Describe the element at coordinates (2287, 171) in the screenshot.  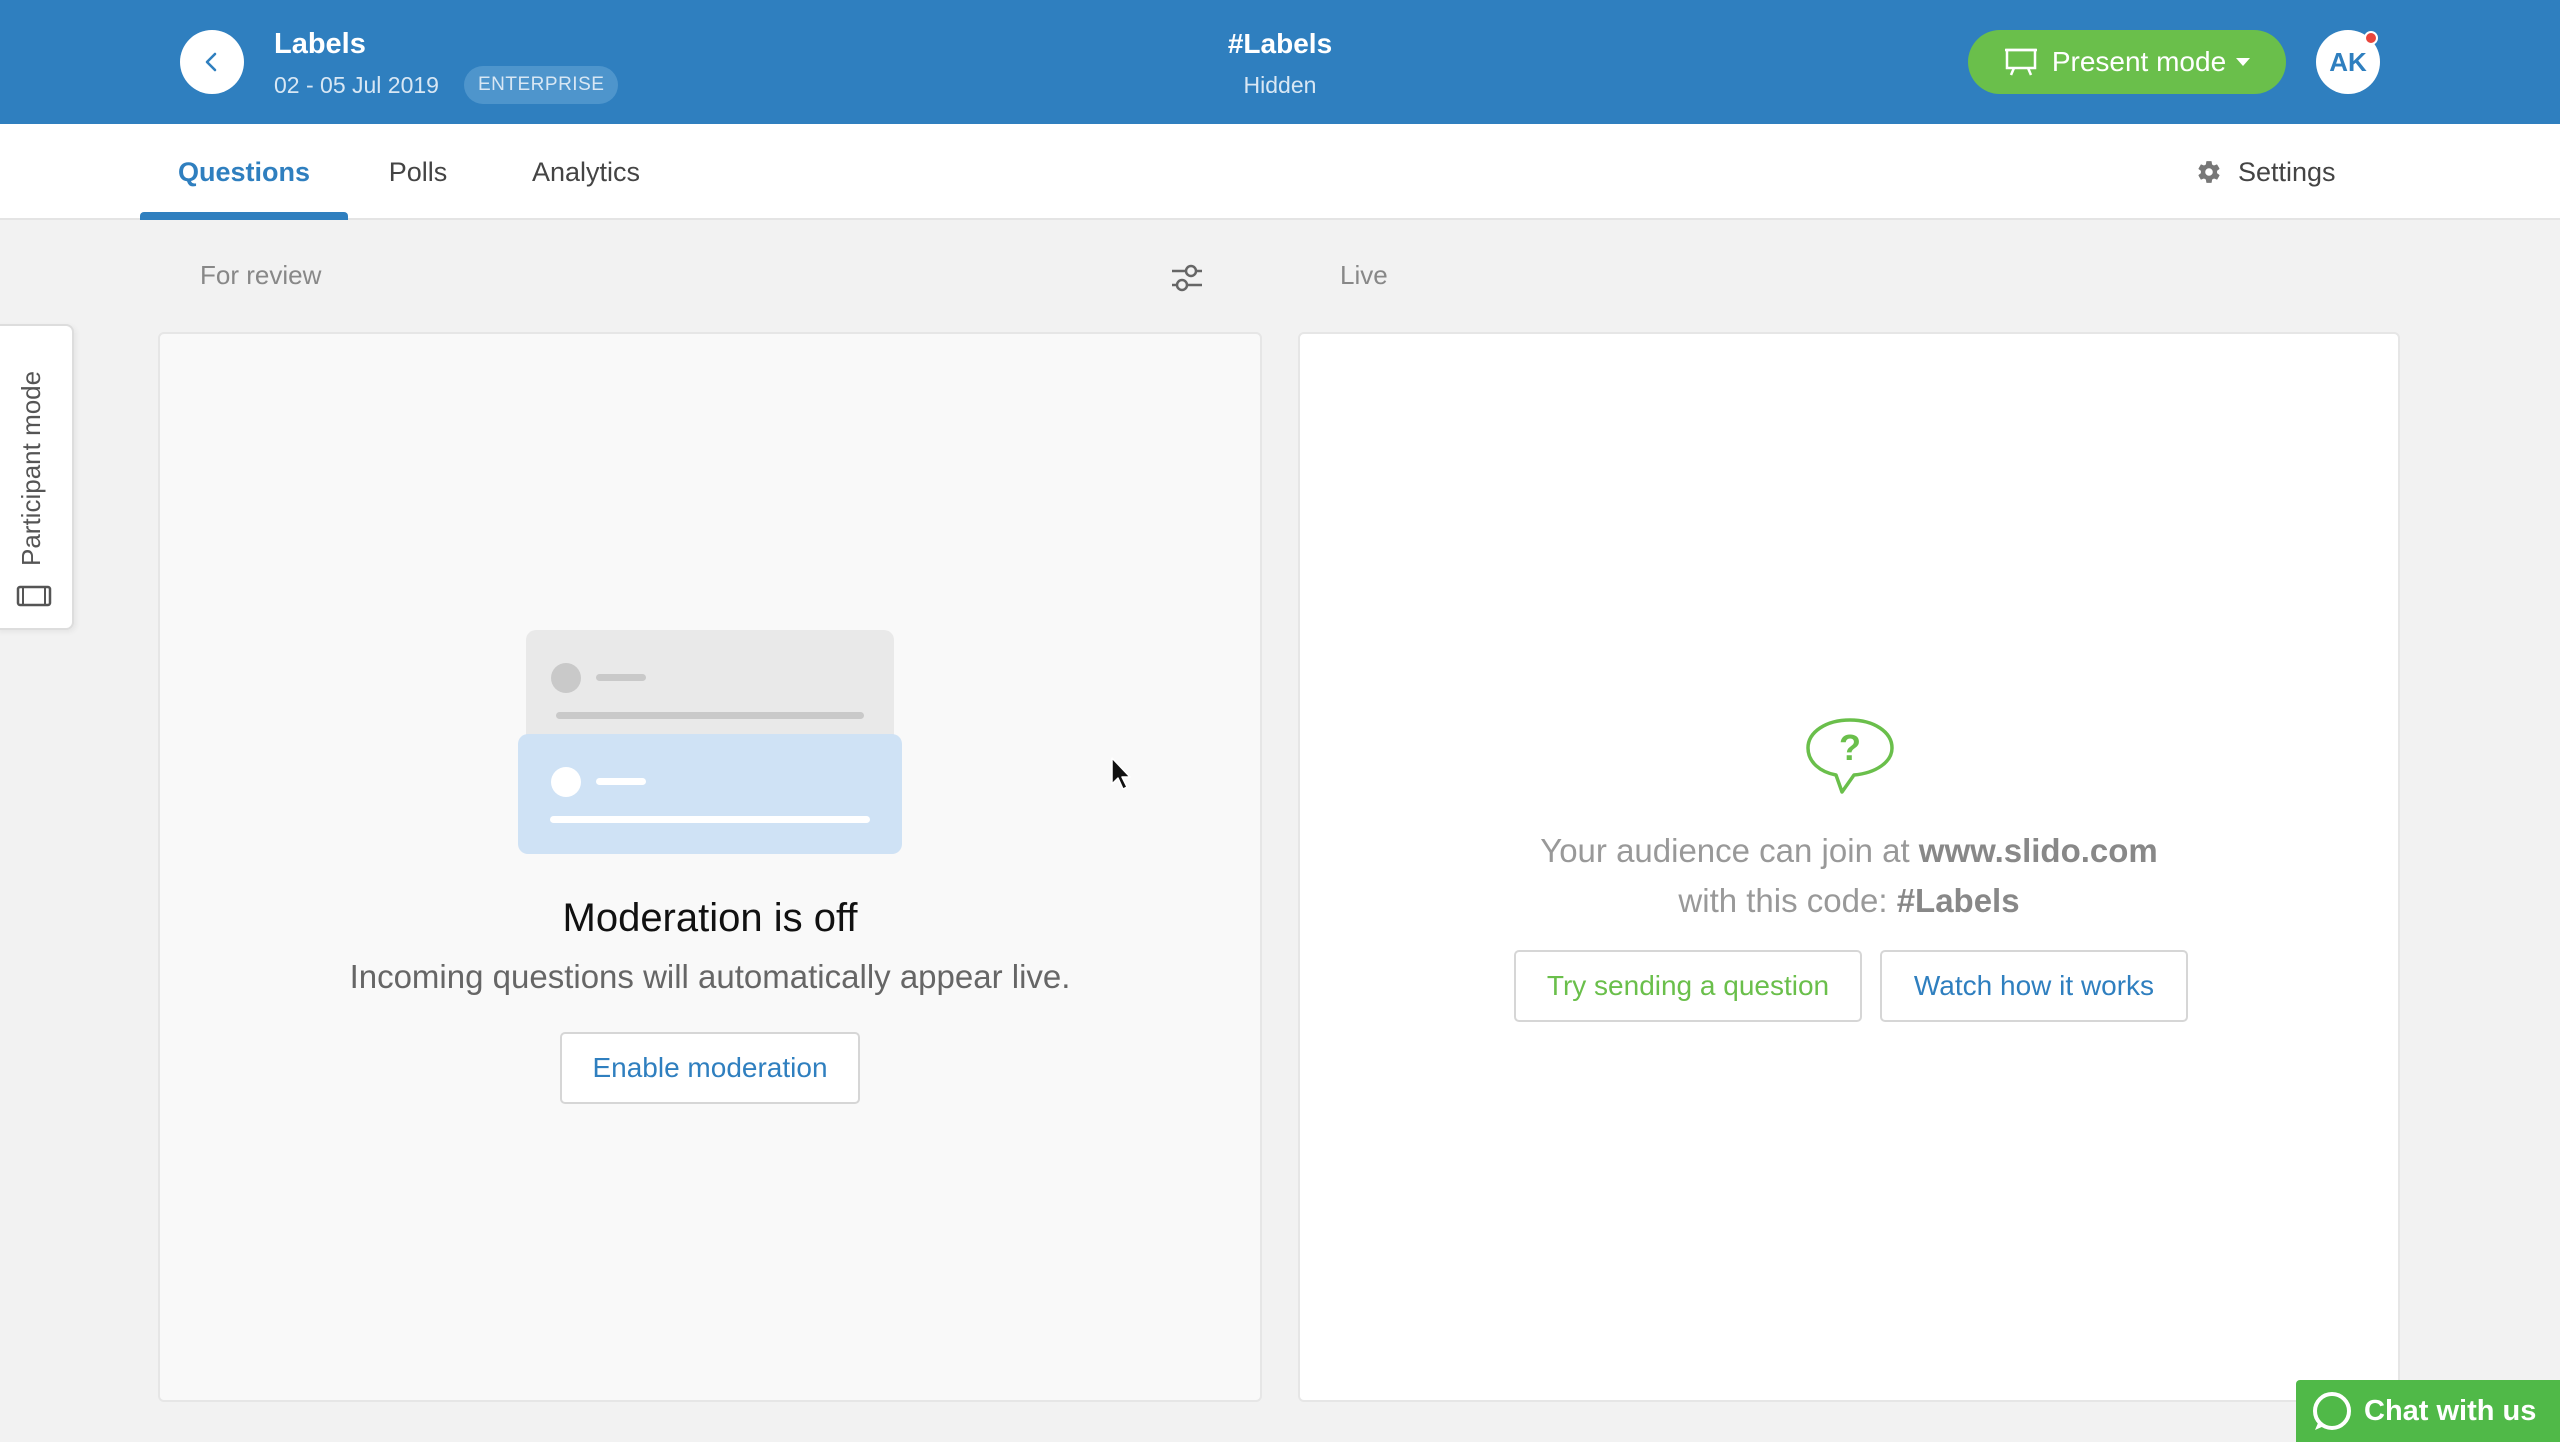
I see `settings-label: Settings` at that location.